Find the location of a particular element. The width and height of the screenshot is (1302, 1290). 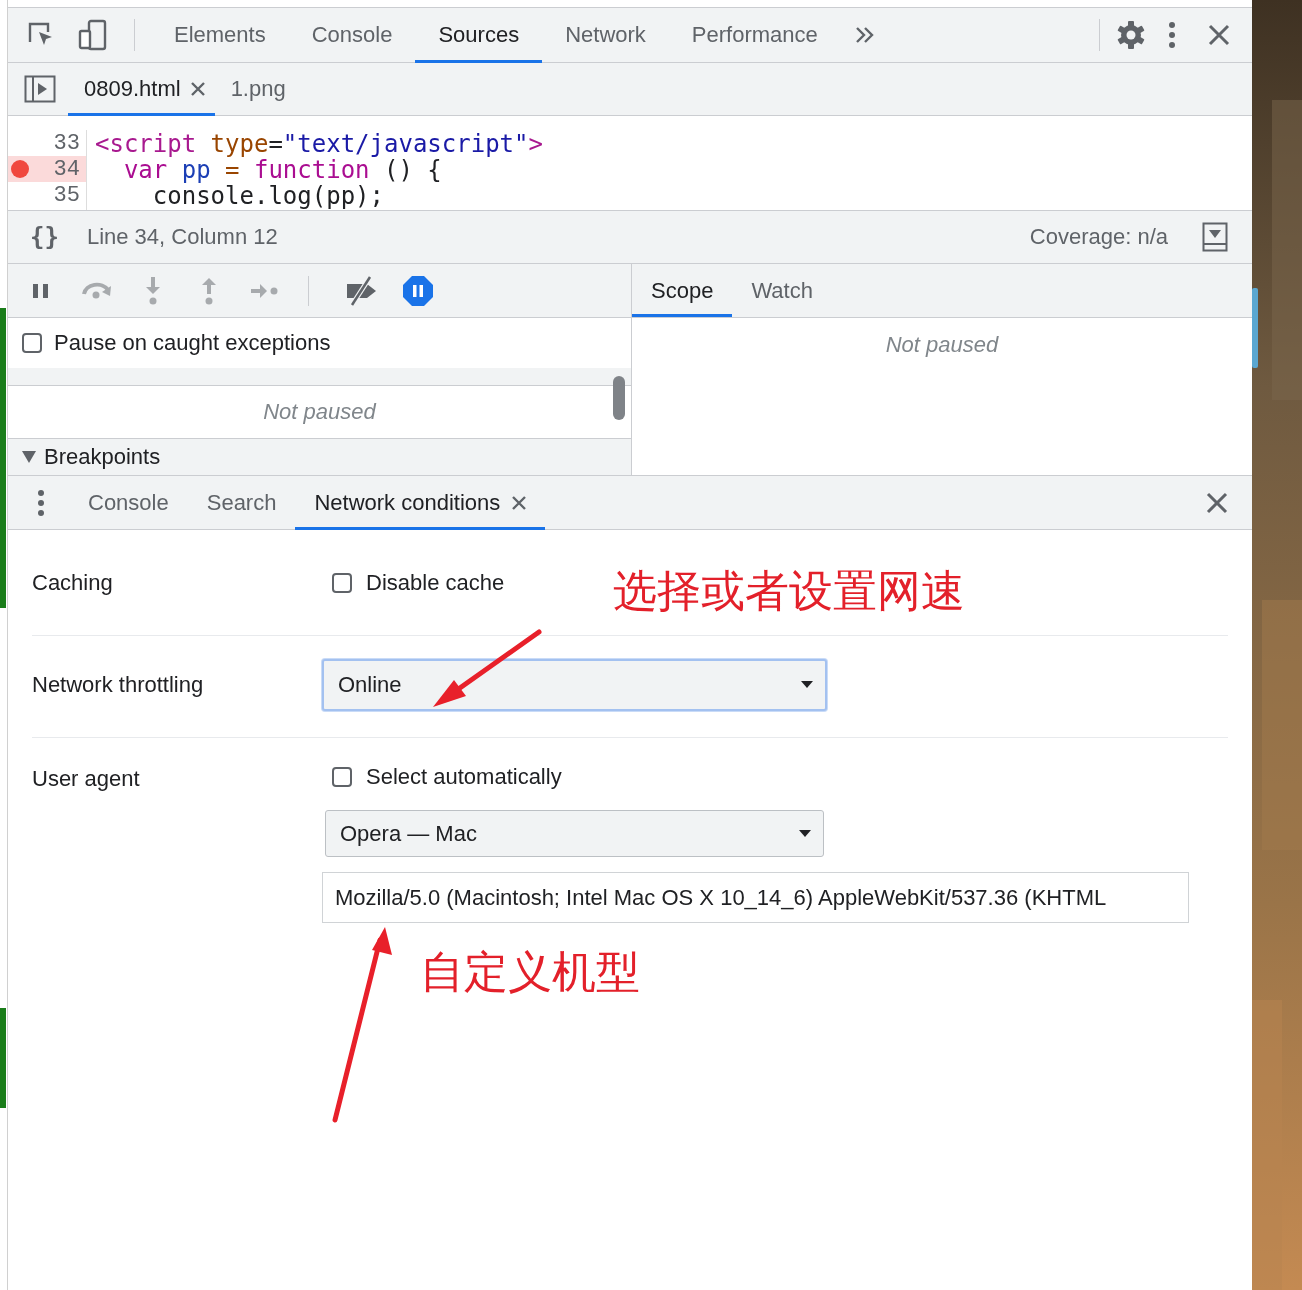

annotation-text: 选择或者设置网速 is located at coordinates (789, 591).